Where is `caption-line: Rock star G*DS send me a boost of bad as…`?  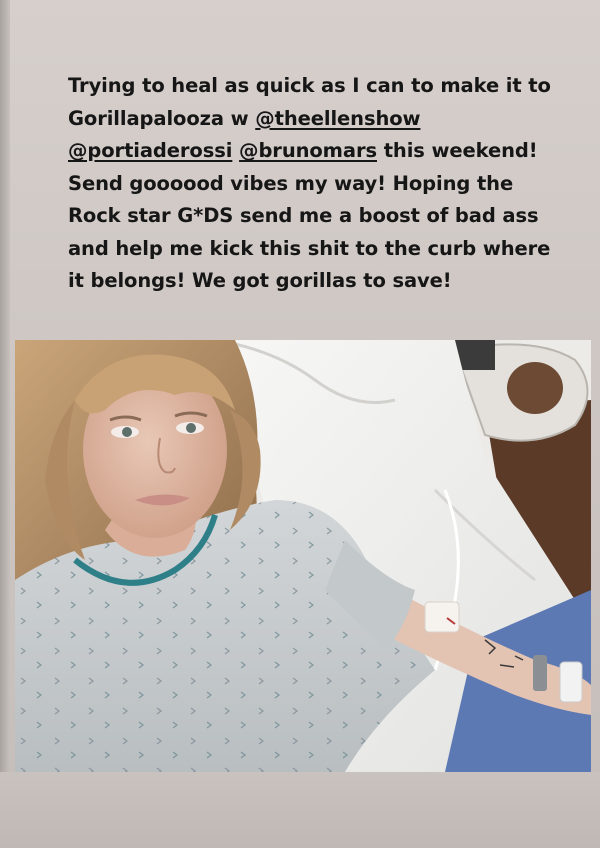
caption-line: Rock star G*DS send me a boost of bad as… is located at coordinates (328, 216).